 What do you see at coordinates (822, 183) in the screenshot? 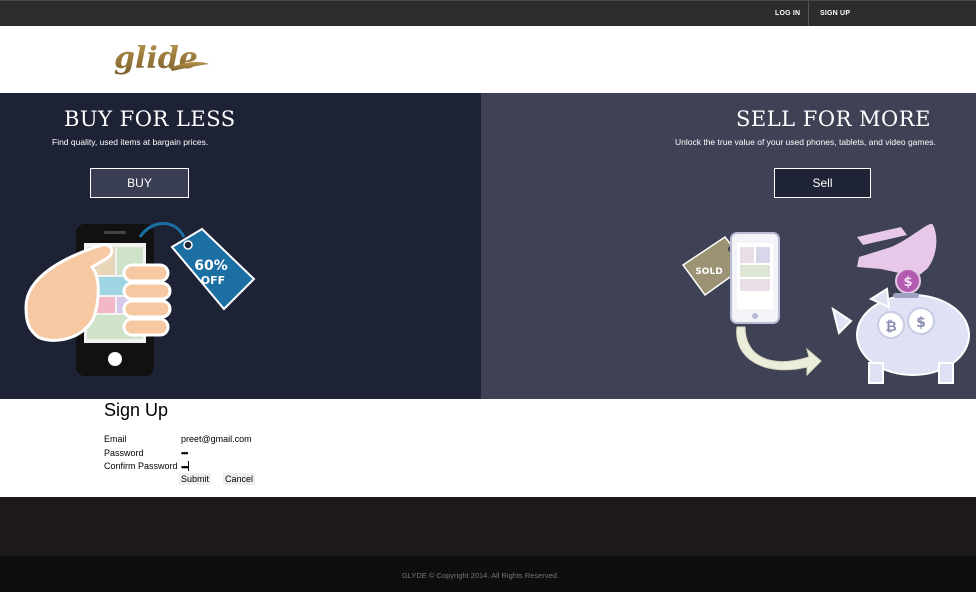
I see `sell-button: Sell` at bounding box center [822, 183].